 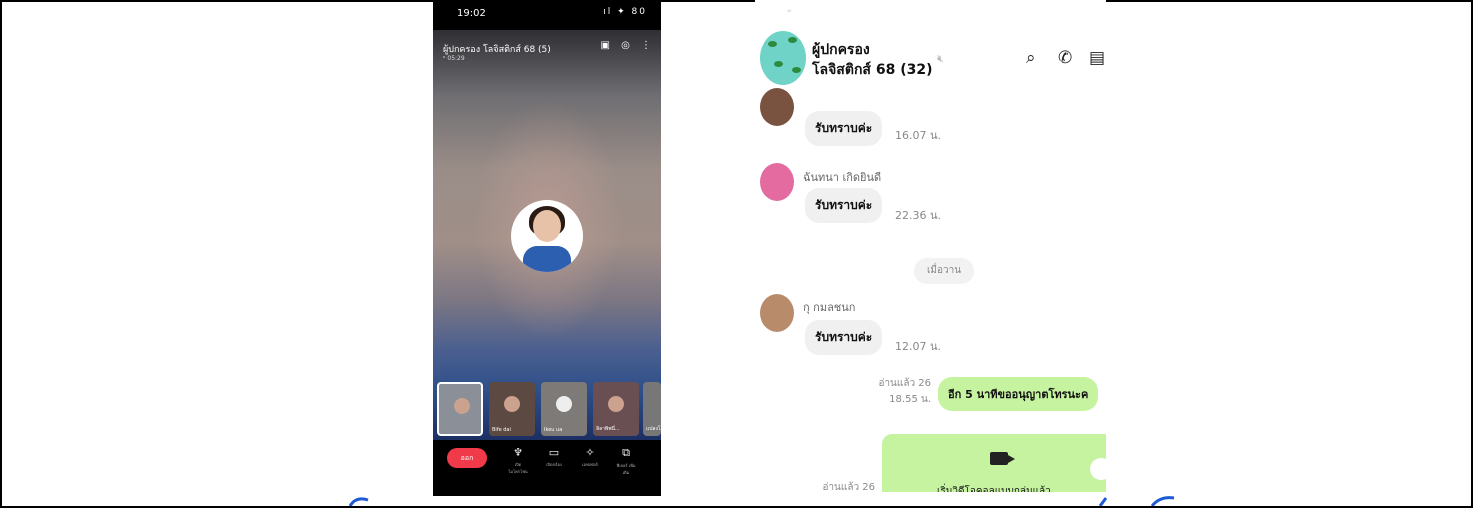 I want to click on my-message-bubble: อีก 5 นาทีขออนุญาตโทรนะค, so click(x=1018, y=394).